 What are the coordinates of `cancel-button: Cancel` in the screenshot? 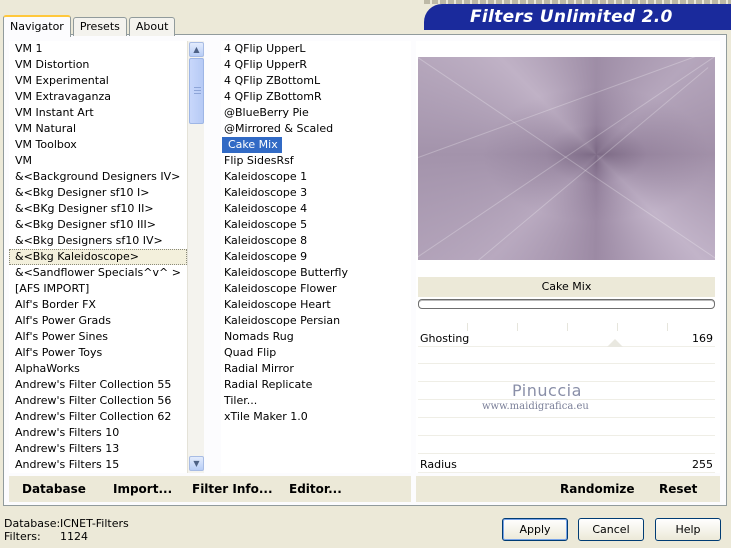 It's located at (611, 529).